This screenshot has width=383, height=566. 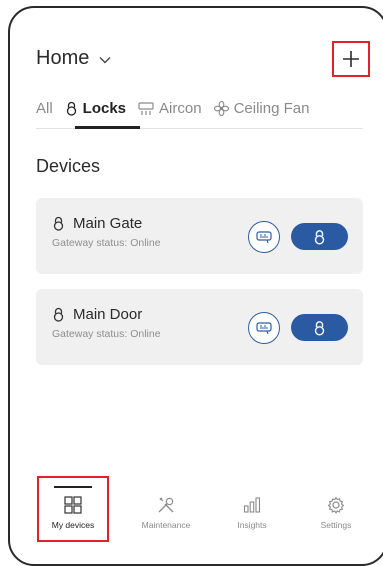 I want to click on bottom-nav: My devices Maintenance Insights Settings, so click(x=192, y=511).